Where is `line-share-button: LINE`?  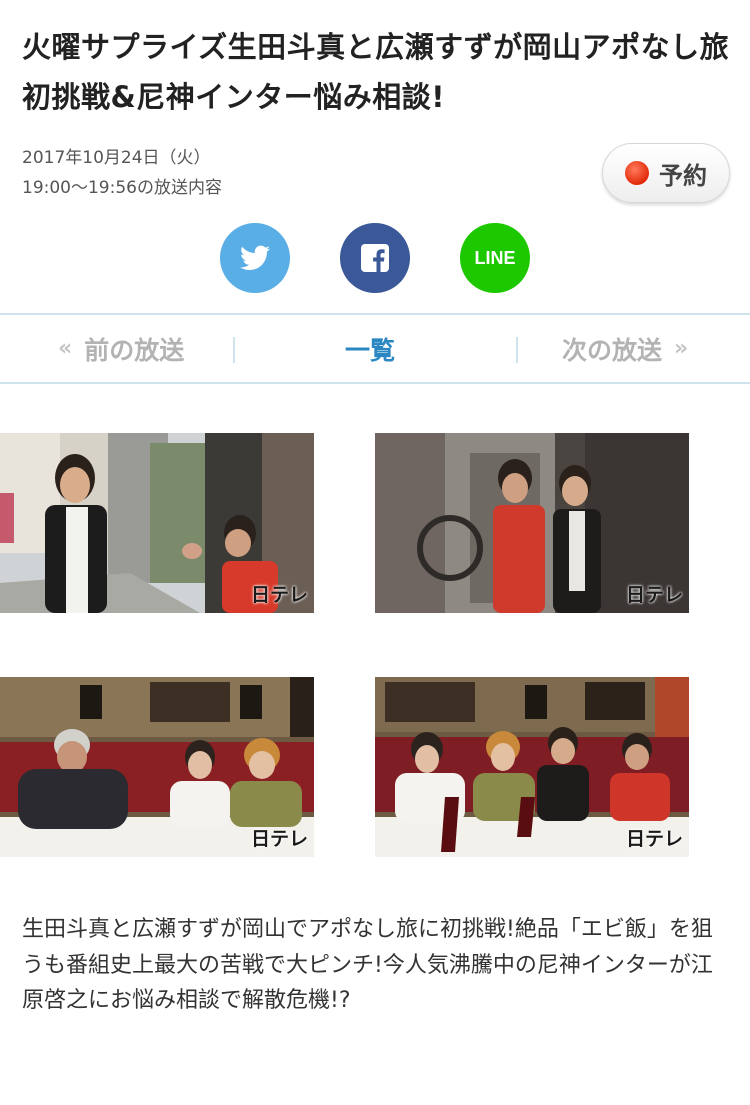 line-share-button: LINE is located at coordinates (495, 258).